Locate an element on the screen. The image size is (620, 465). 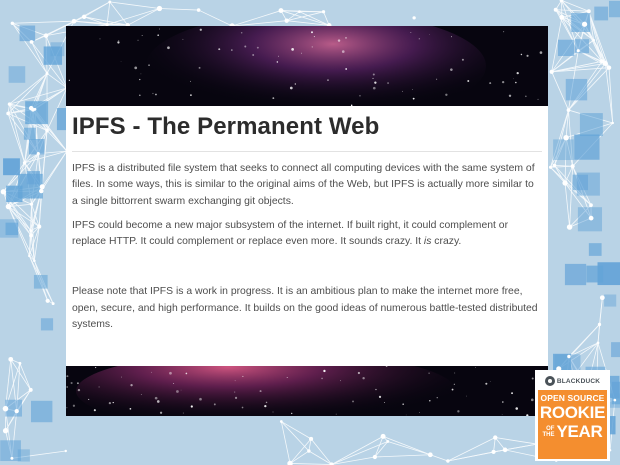
blackduck-logo: BLACKDUCK is located at coordinates (572, 380).